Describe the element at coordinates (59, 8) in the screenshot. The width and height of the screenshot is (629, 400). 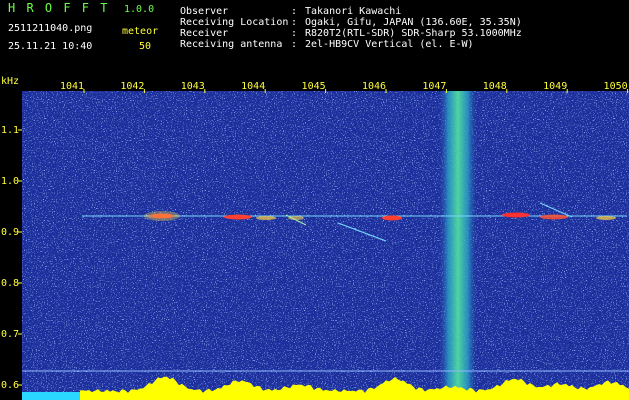
I see `app-logo: H R O F F T` at that location.